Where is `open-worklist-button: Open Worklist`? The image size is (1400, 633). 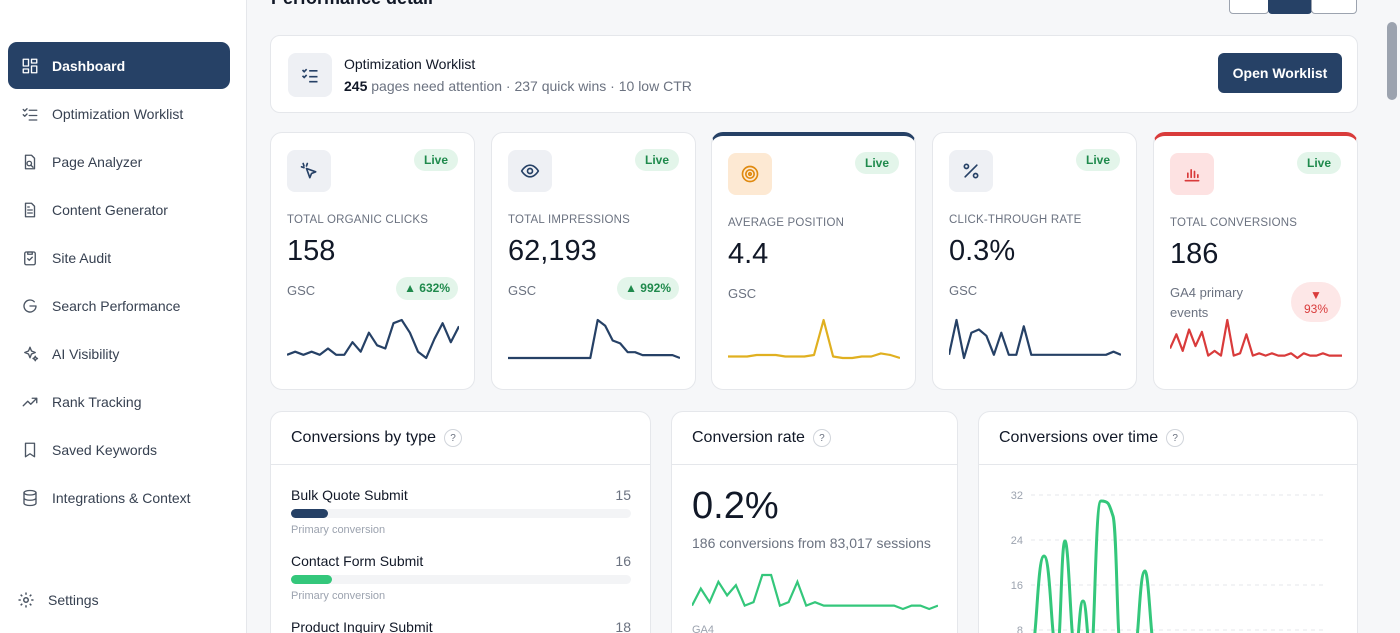
open-worklist-button: Open Worklist is located at coordinates (1280, 73).